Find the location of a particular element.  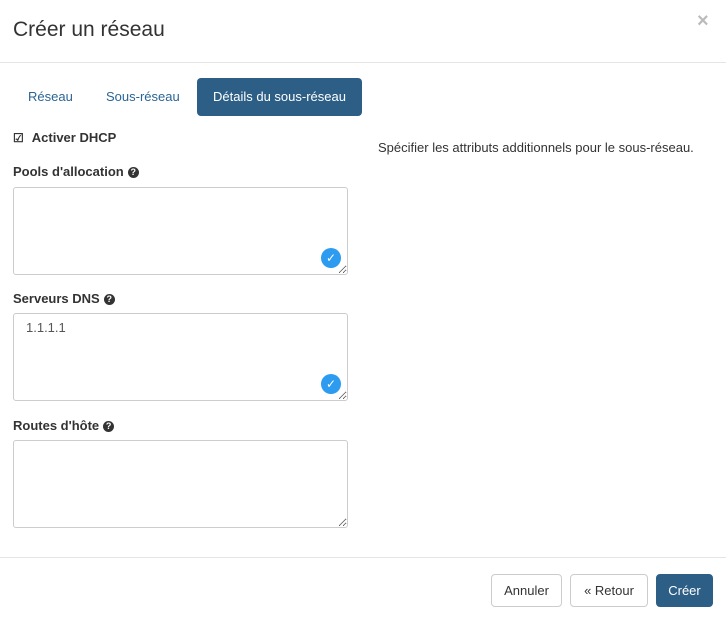

routes-label-text: Routes d'hôte is located at coordinates (56, 425).